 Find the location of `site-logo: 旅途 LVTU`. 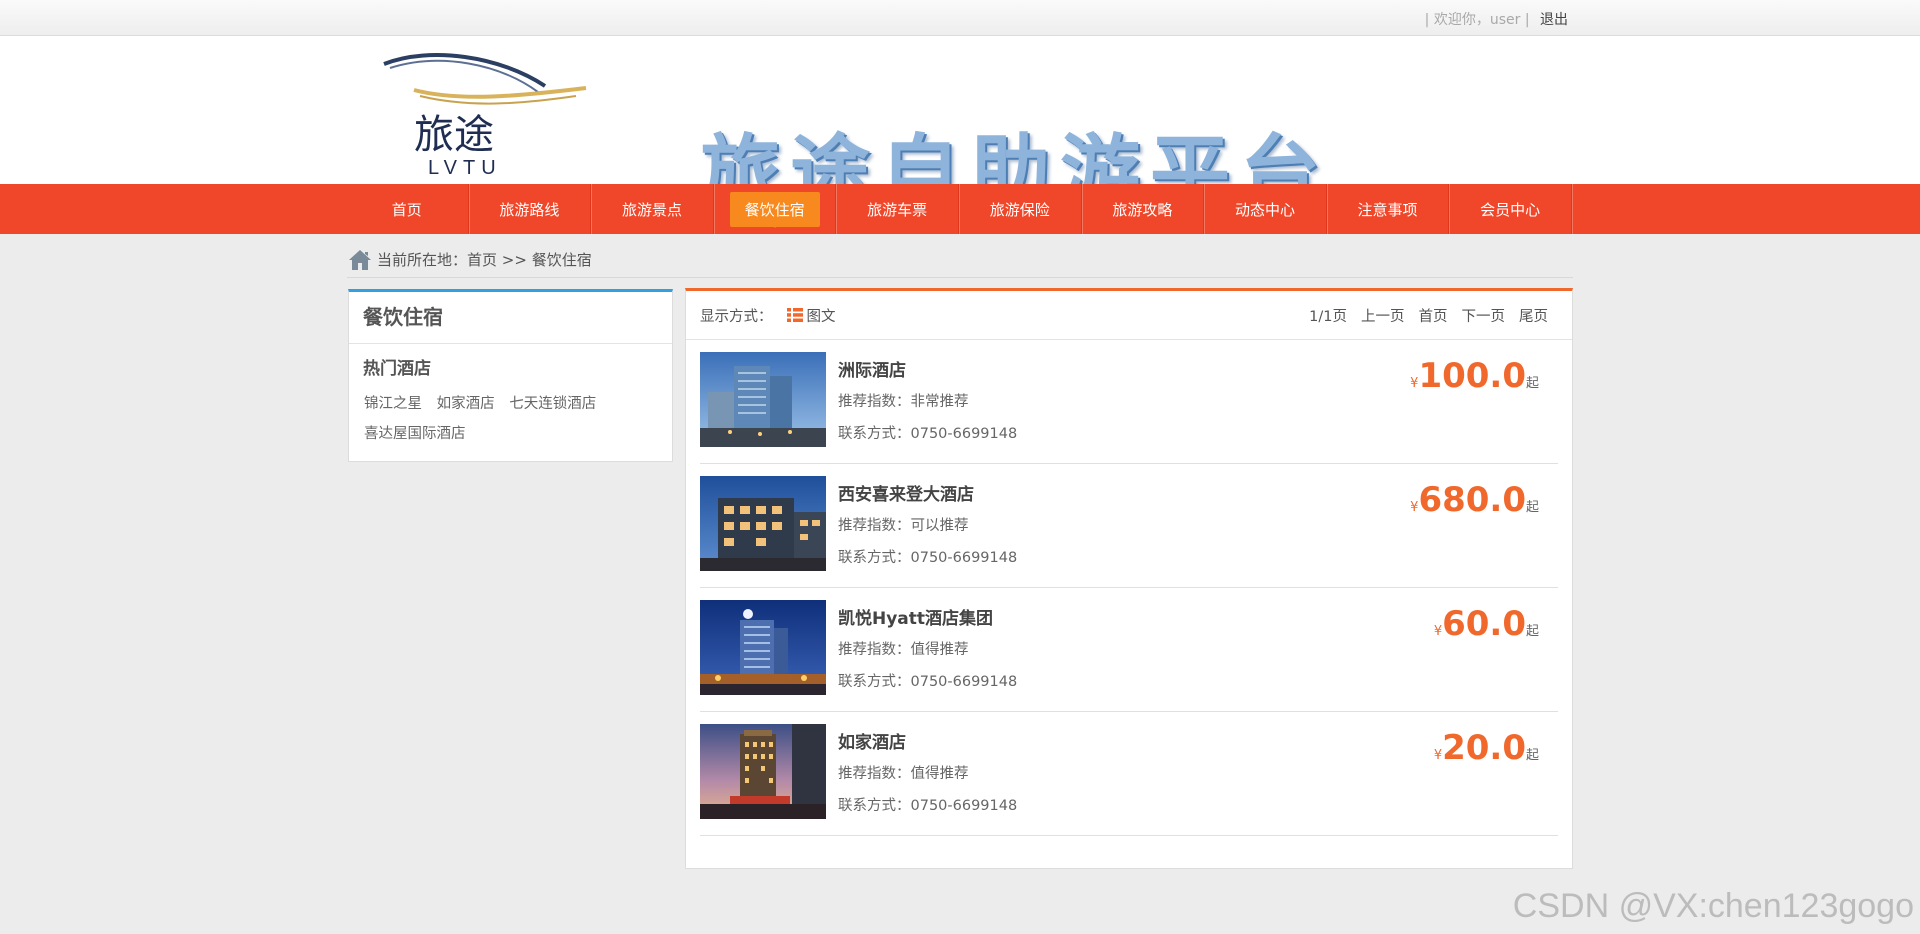

site-logo: 旅途 LVTU is located at coordinates (485, 114).